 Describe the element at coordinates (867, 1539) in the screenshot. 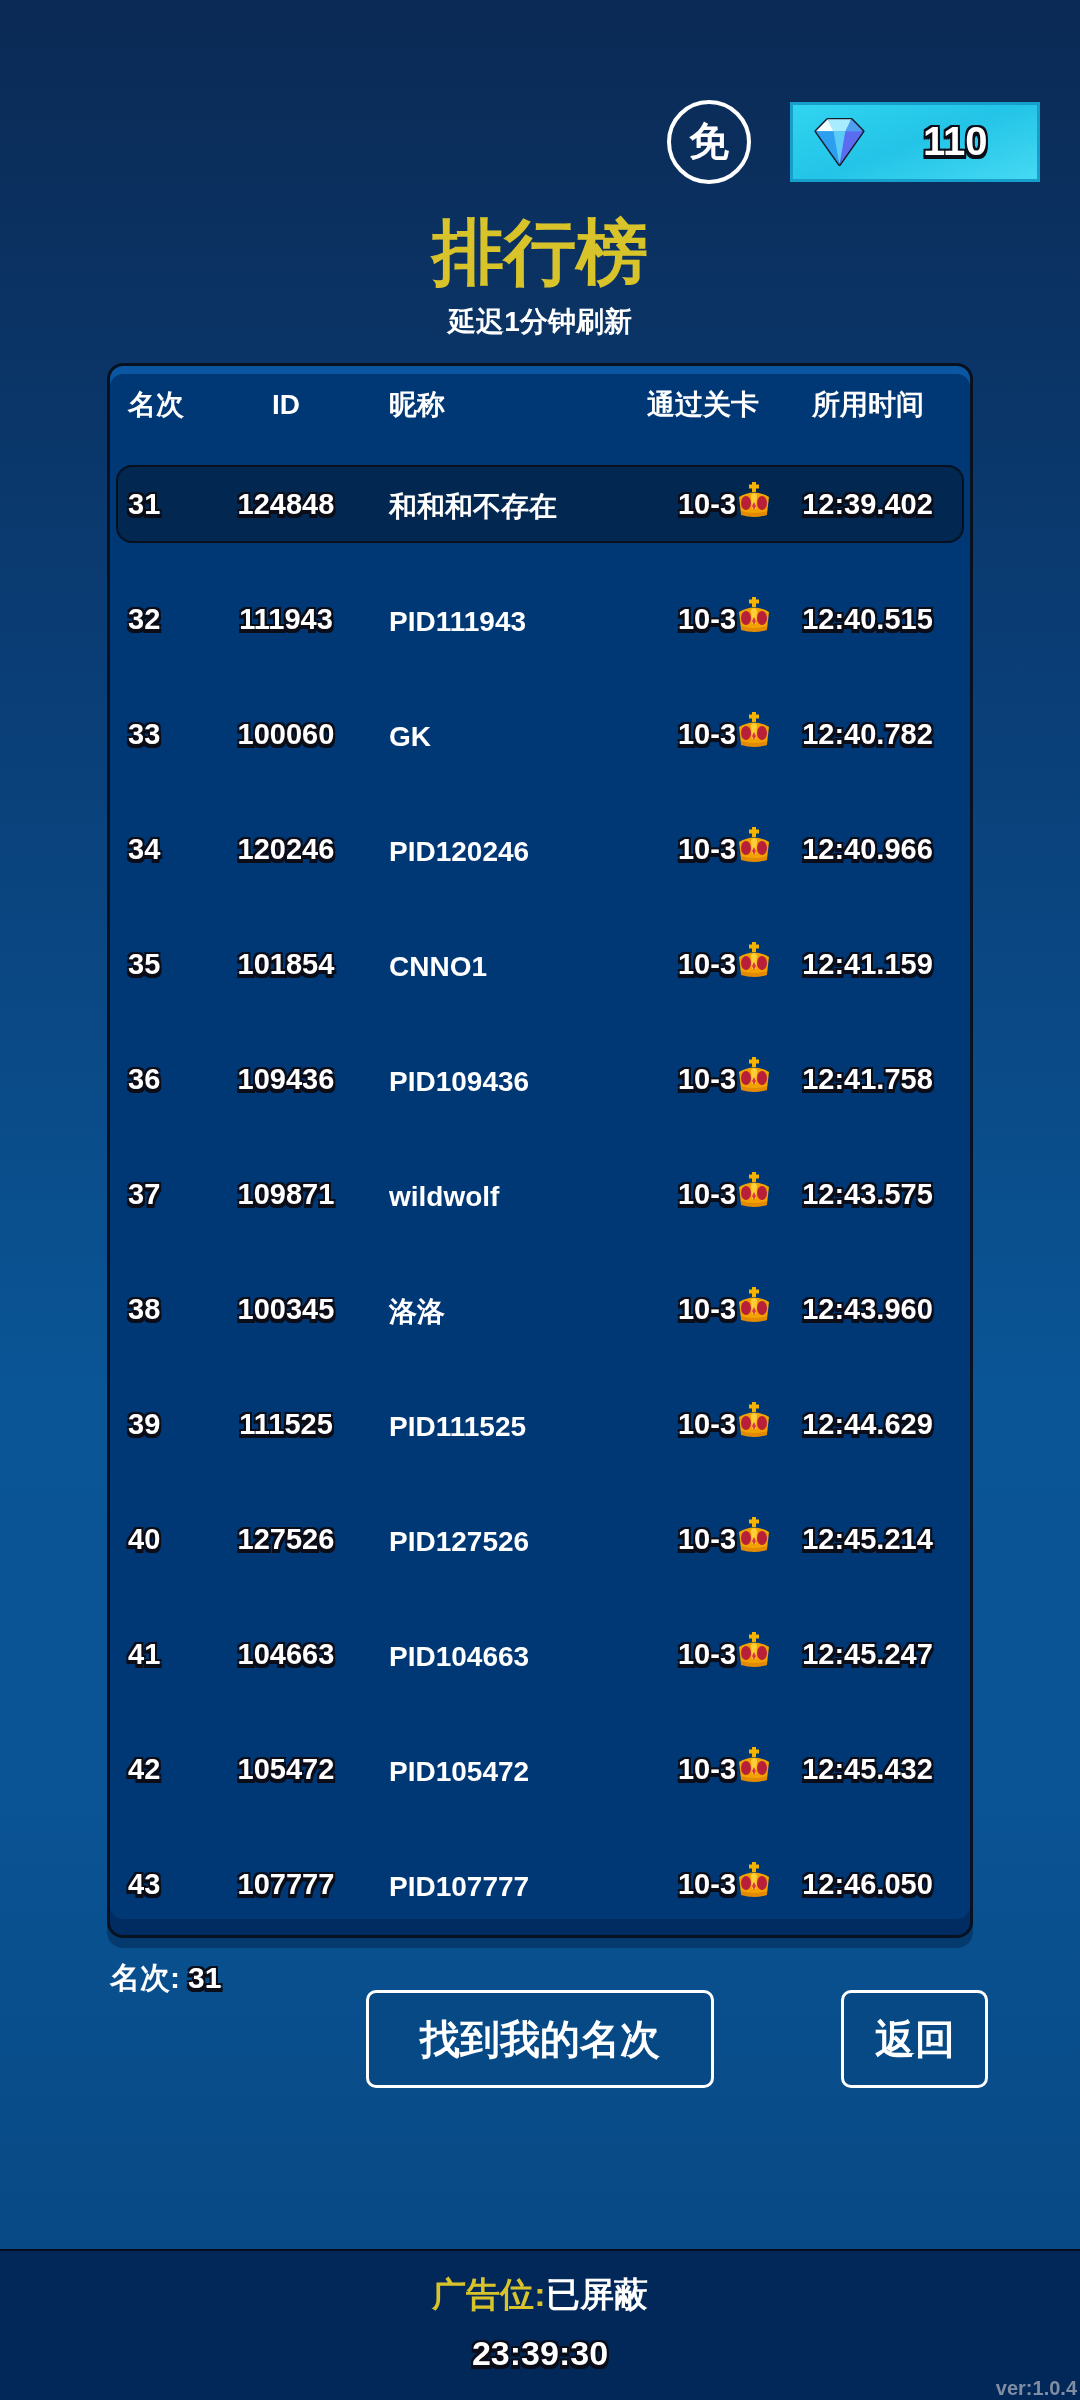

I see `time-cell: 12:45.214` at that location.